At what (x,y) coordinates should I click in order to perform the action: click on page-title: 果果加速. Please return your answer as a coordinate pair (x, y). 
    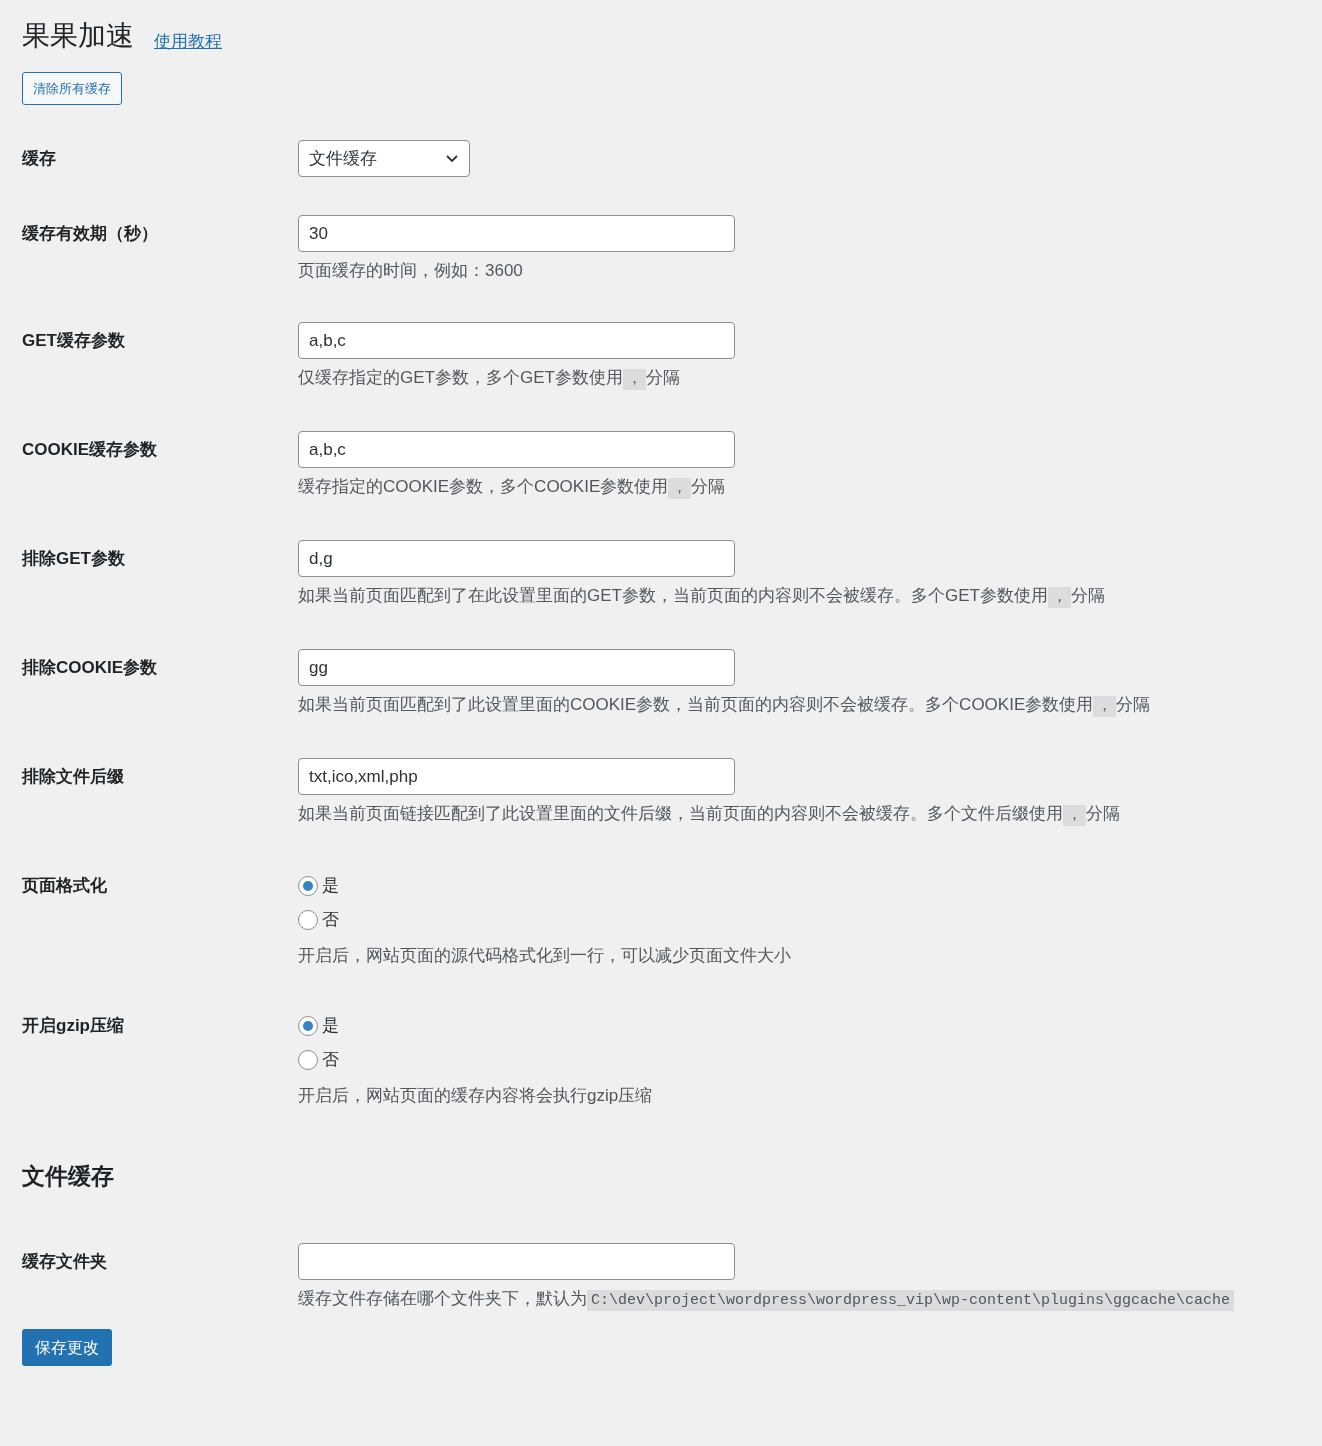
    Looking at the image, I should click on (78, 36).